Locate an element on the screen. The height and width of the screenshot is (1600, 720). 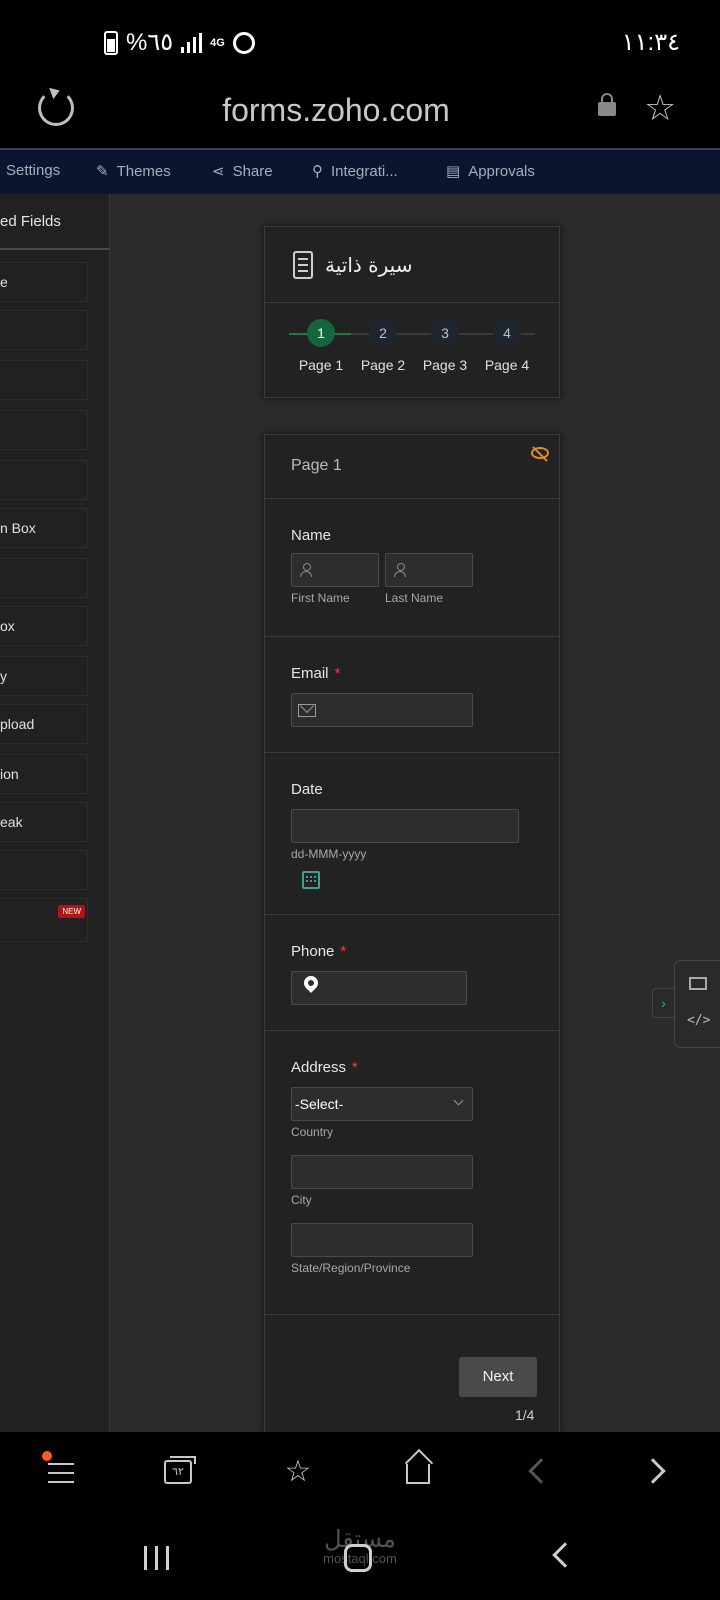
first-name-input is located at coordinates (335, 570).